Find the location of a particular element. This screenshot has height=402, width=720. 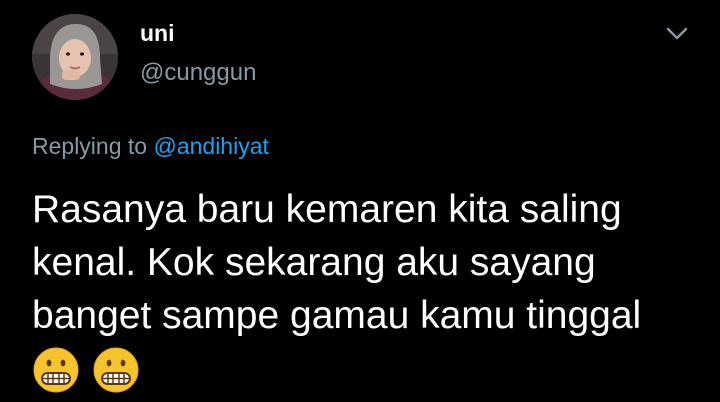

avatar is located at coordinates (75, 57).